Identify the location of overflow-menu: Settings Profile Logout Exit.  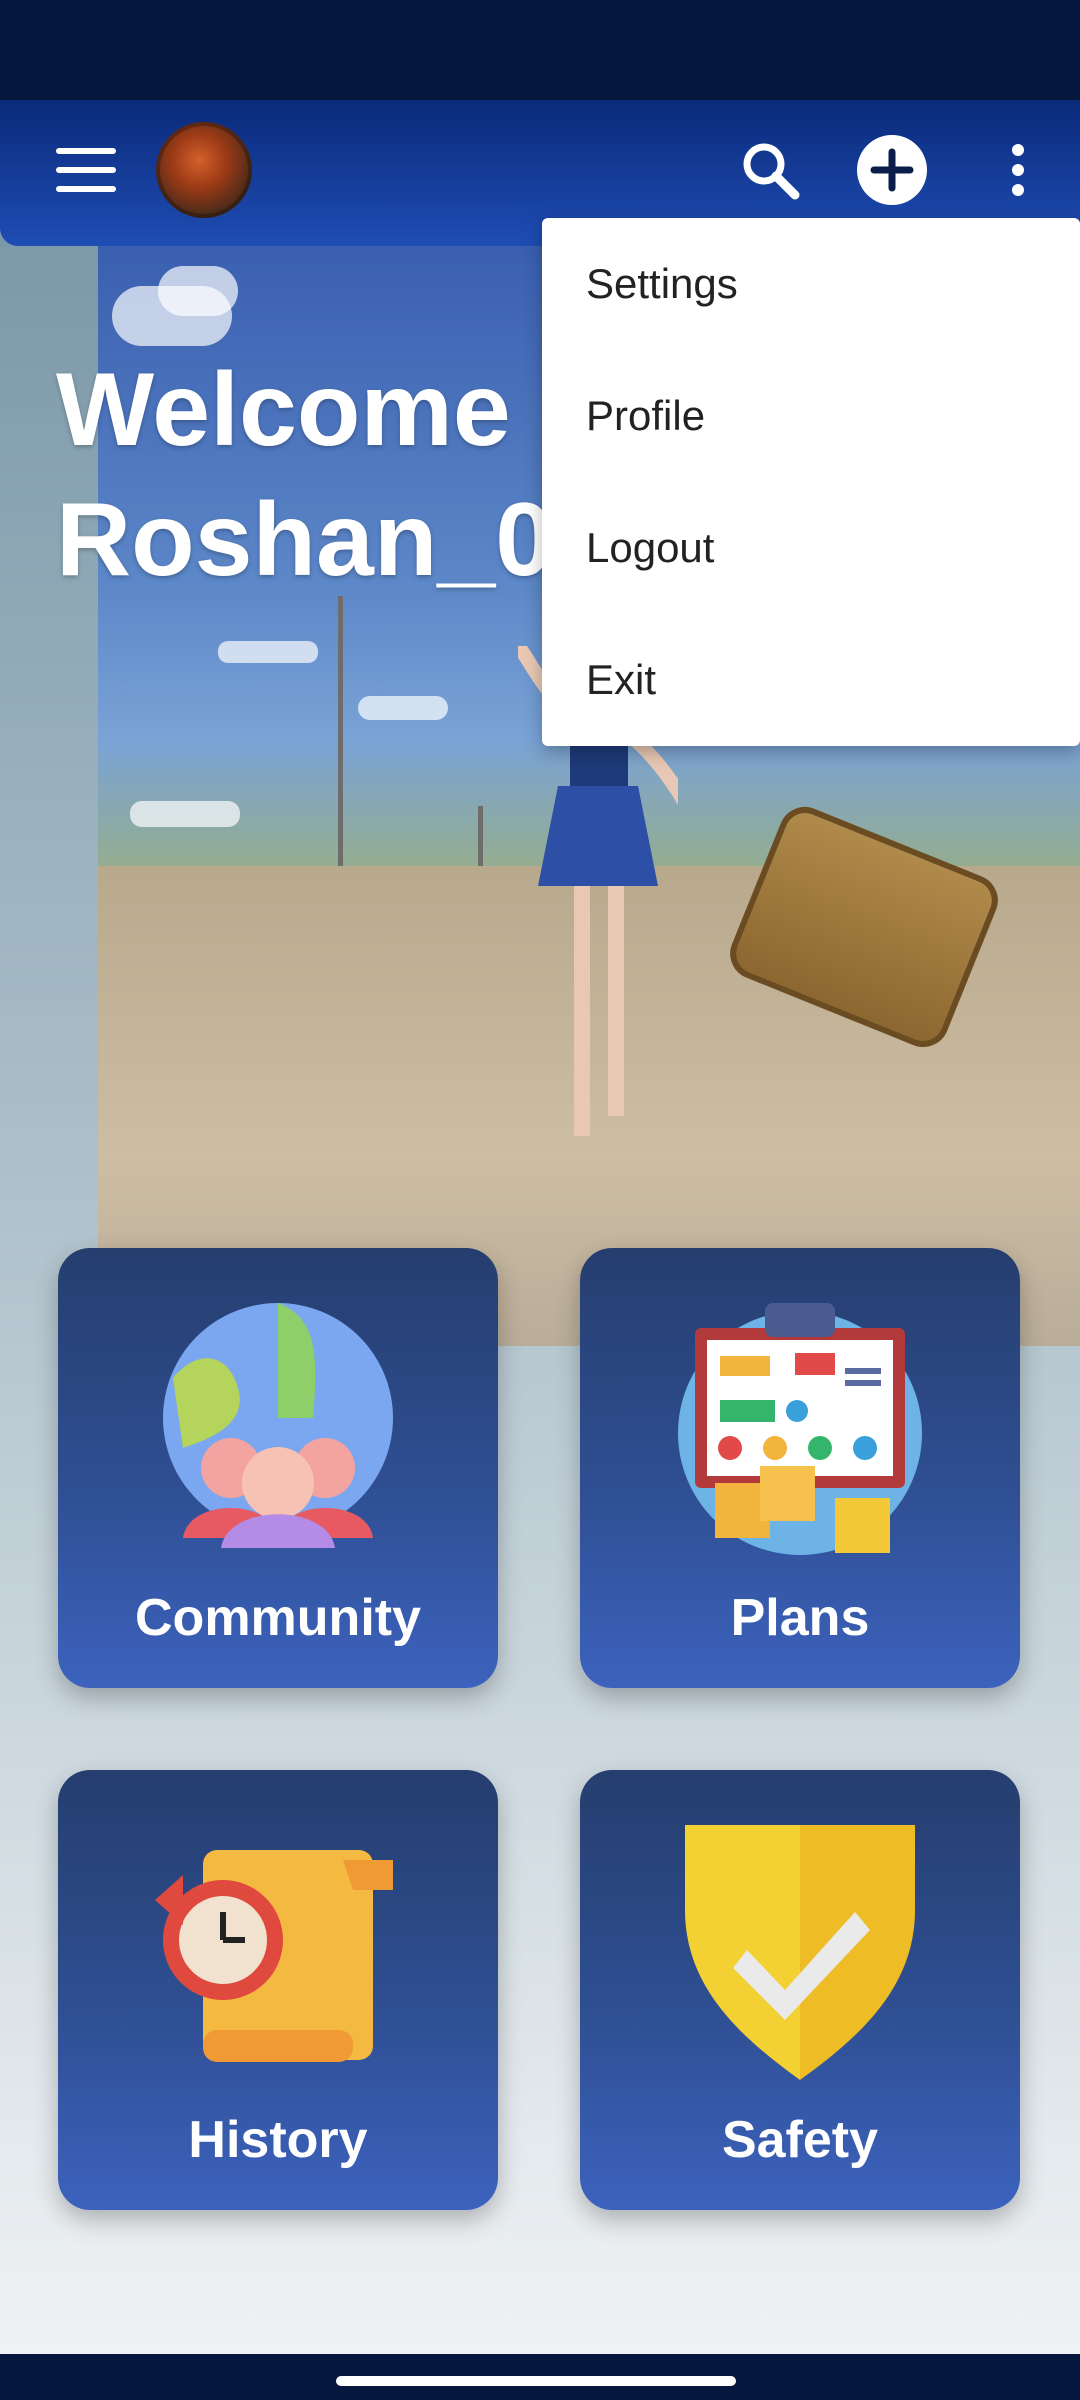
(811, 482).